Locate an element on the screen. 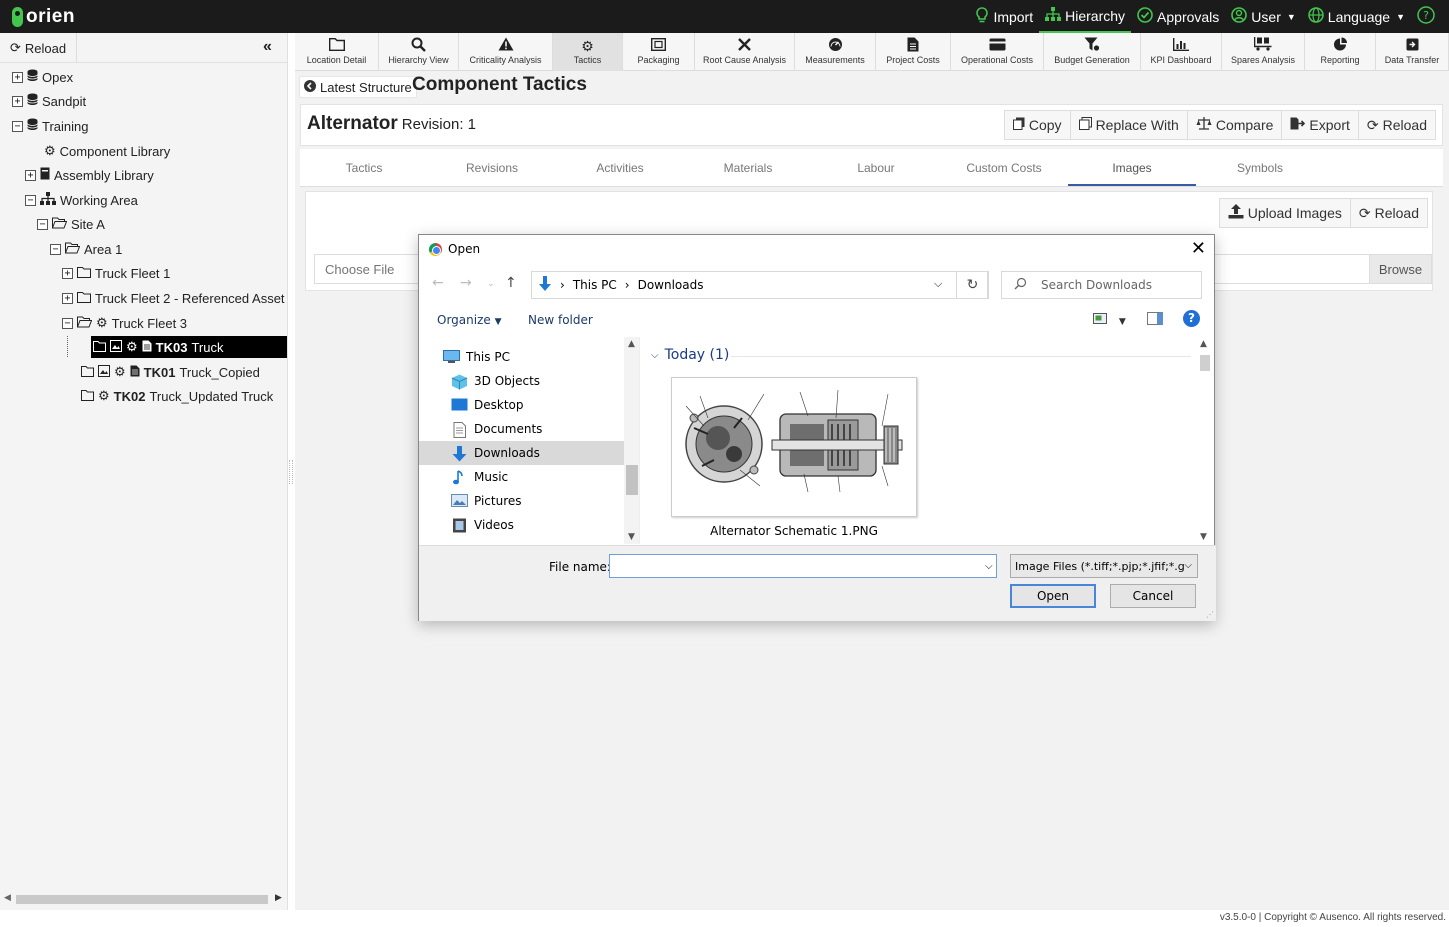 The width and height of the screenshot is (1449, 927). replace-with-button: Replace With is located at coordinates (1128, 125).